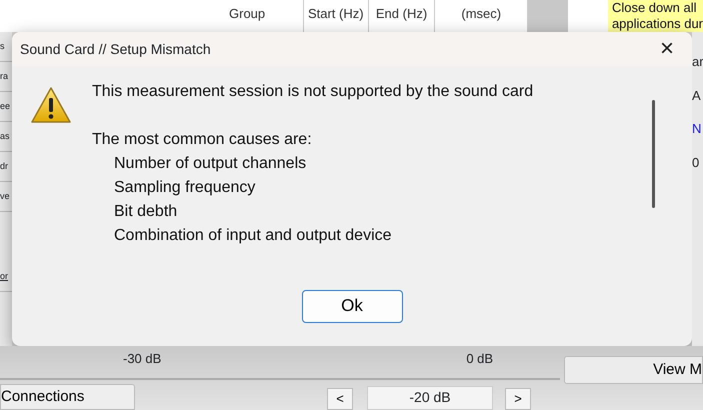 The height and width of the screenshot is (410, 703). I want to click on scale-label: -30 dB, so click(142, 359).